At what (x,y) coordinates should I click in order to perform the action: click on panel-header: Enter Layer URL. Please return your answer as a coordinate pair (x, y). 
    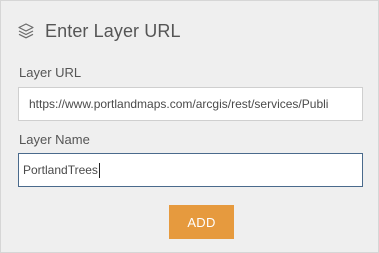
    Looking at the image, I should click on (99, 31).